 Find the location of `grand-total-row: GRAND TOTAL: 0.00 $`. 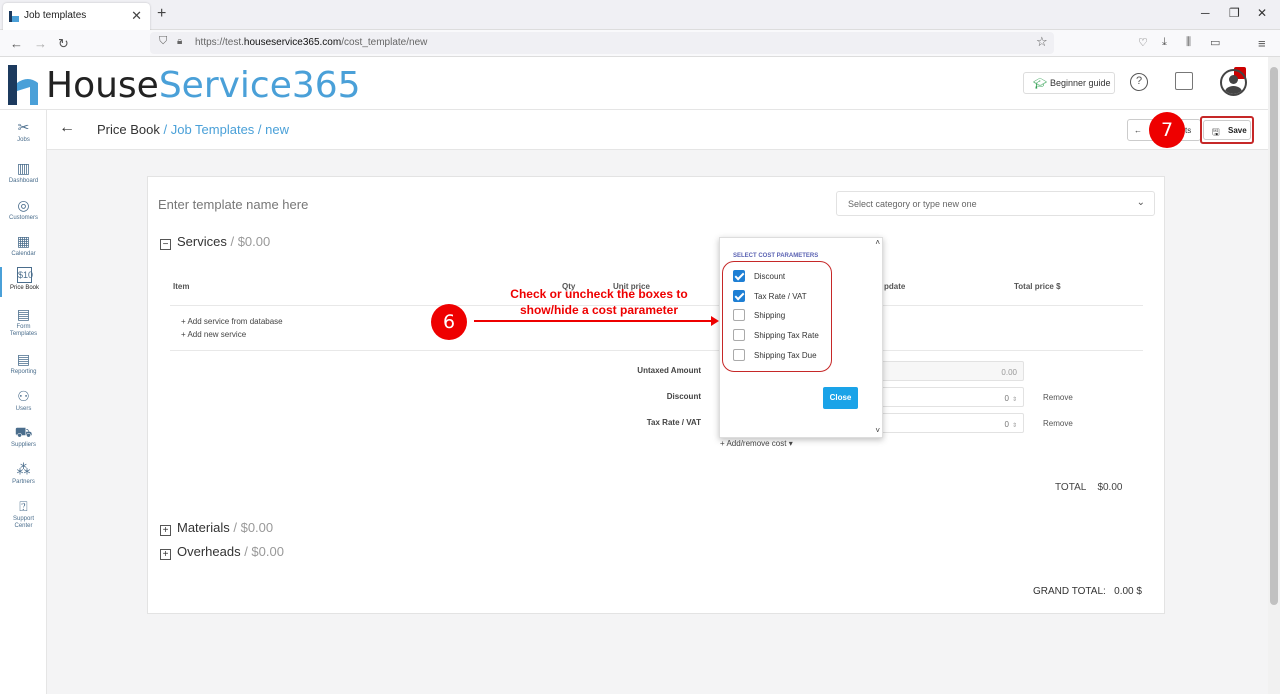

grand-total-row: GRAND TOTAL: 0.00 $ is located at coordinates (1087, 591).